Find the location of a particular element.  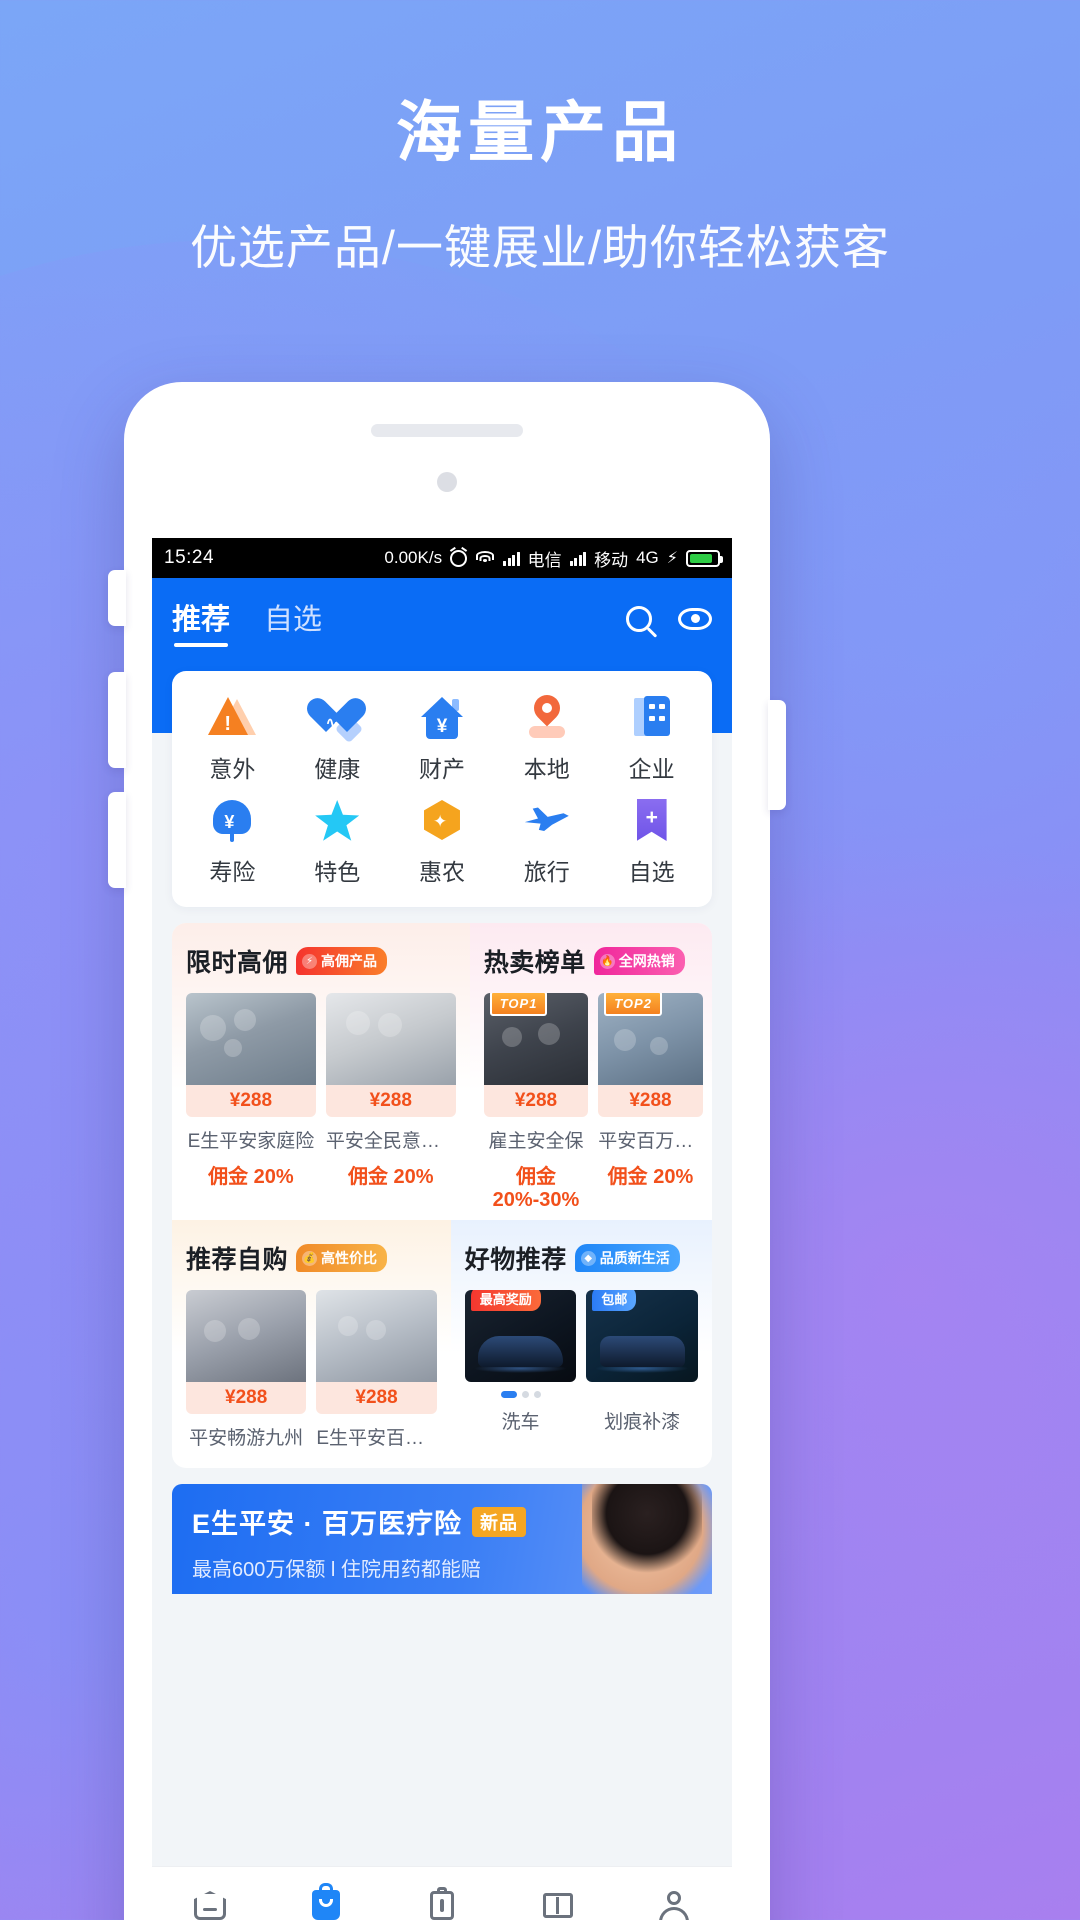

building-icon is located at coordinates (652, 717).